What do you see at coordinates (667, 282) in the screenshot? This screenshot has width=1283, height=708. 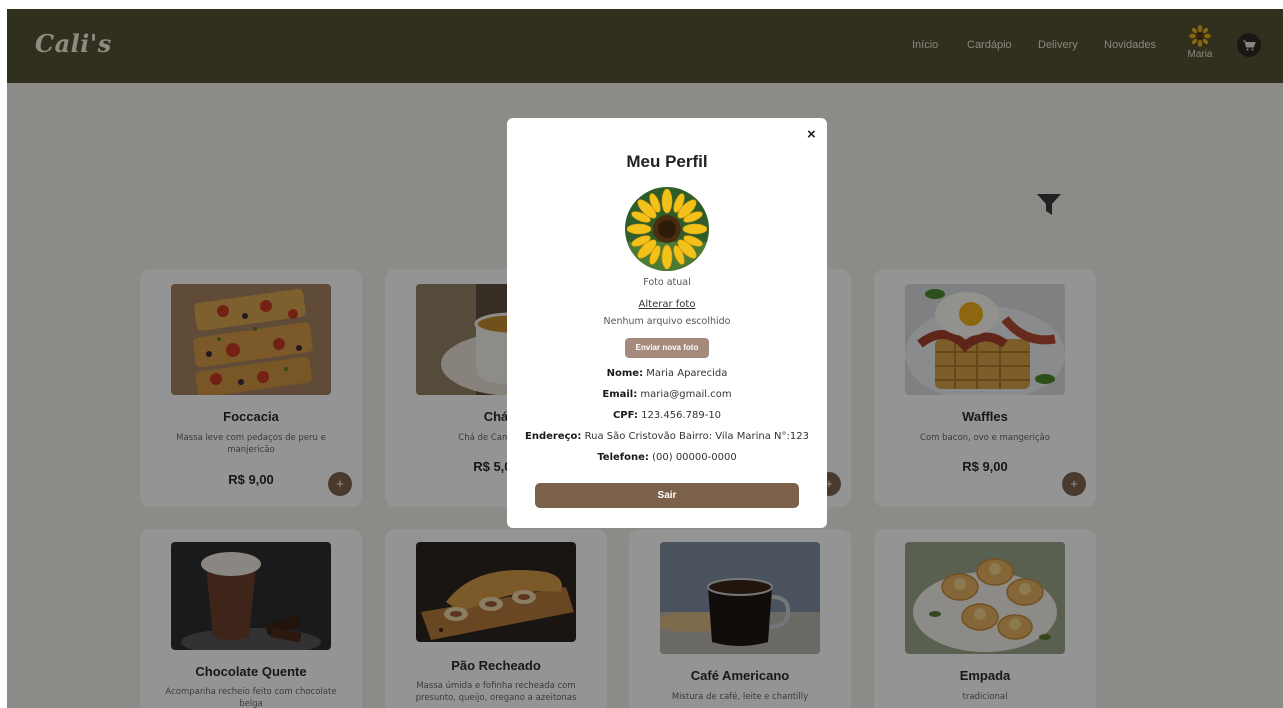 I see `photo-caption: Foto atual` at bounding box center [667, 282].